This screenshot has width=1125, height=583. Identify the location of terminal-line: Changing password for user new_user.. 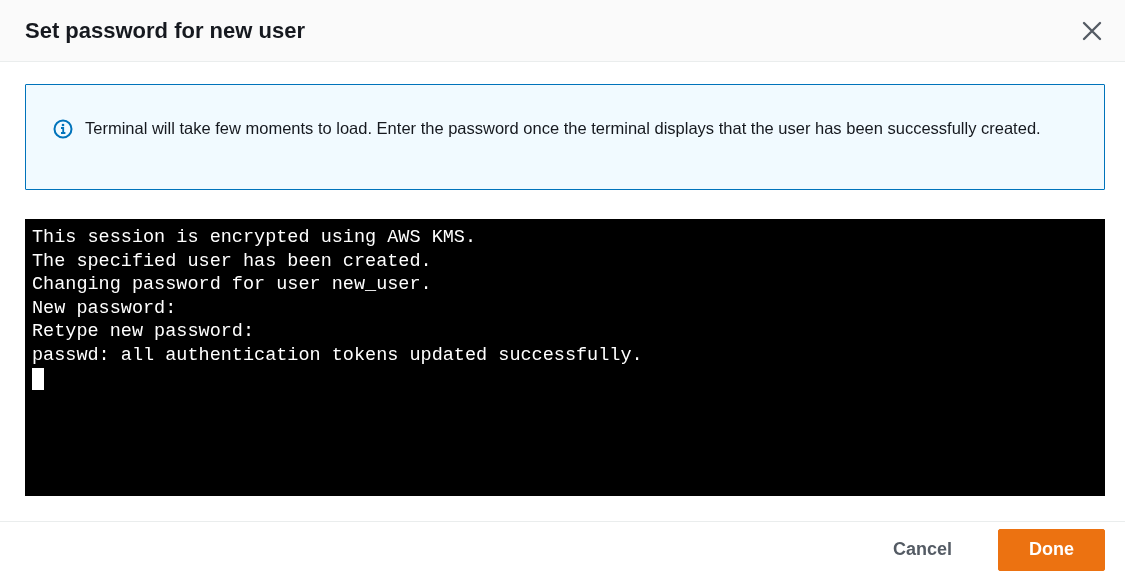
(232, 285).